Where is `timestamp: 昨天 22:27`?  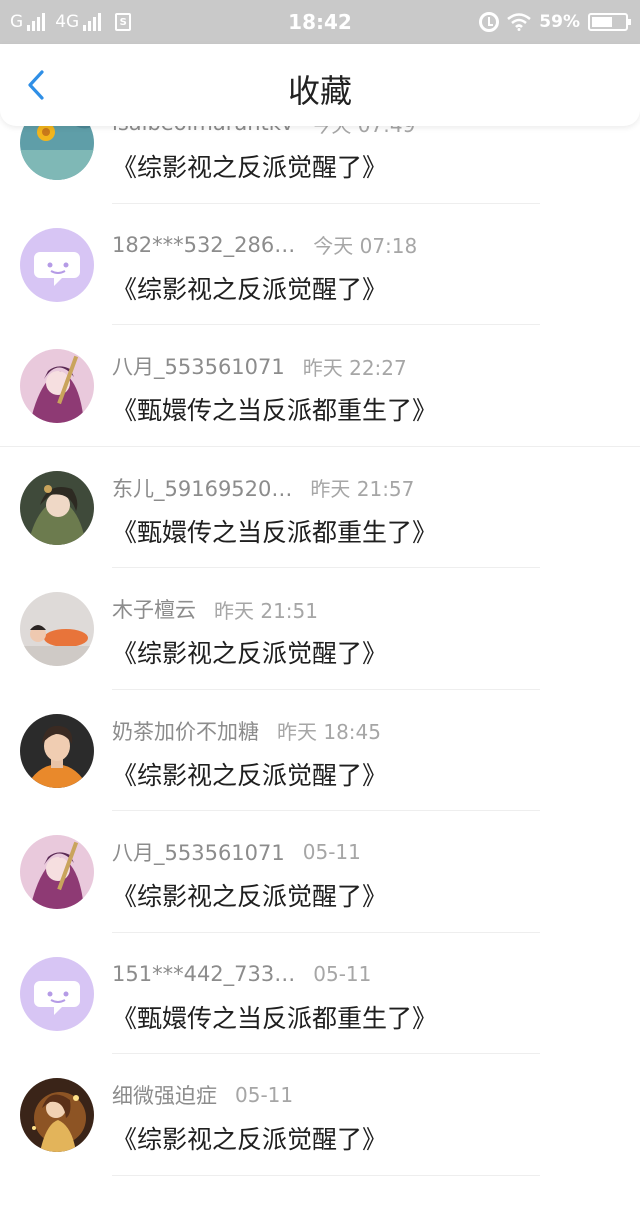
timestamp: 昨天 22:27 is located at coordinates (354, 367).